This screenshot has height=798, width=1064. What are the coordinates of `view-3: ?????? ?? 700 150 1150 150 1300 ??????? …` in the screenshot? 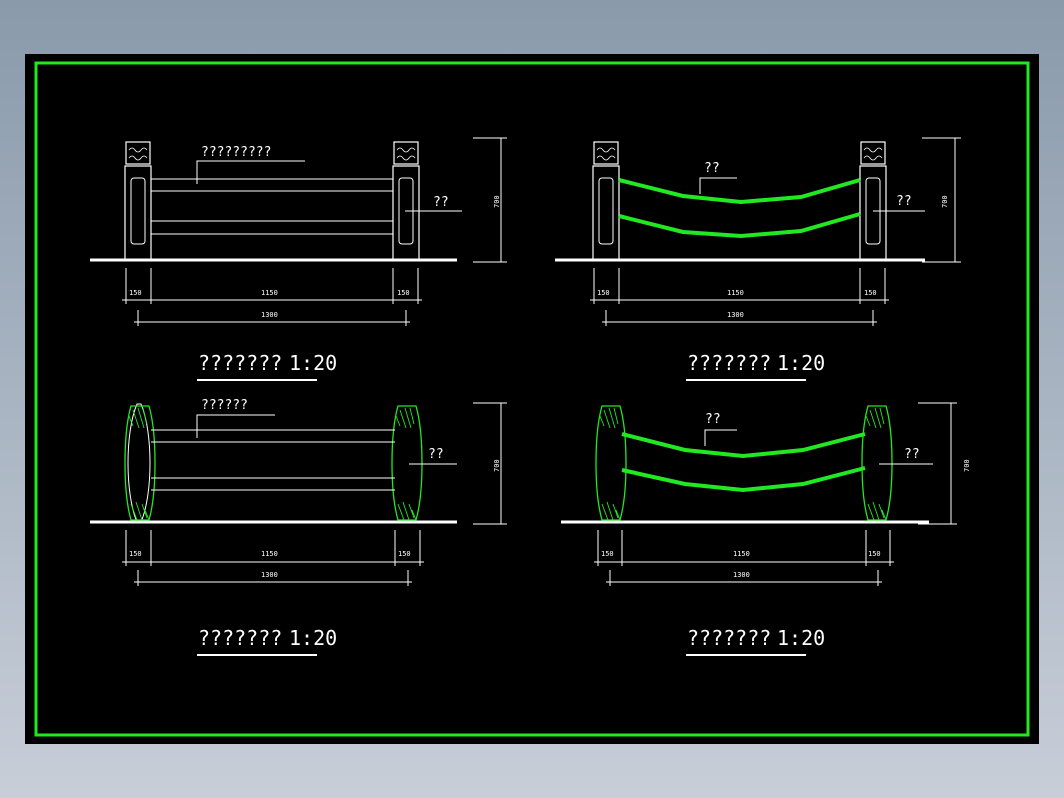 It's located at (298, 527).